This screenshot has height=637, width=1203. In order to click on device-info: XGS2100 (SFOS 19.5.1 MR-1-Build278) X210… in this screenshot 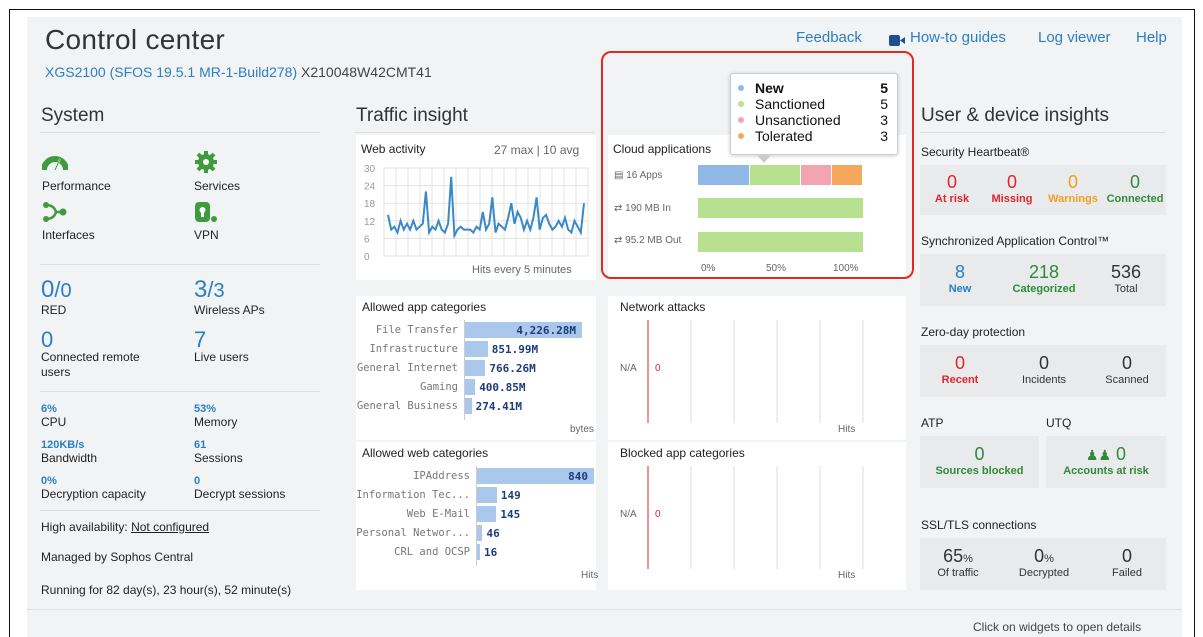, I will do `click(238, 72)`.